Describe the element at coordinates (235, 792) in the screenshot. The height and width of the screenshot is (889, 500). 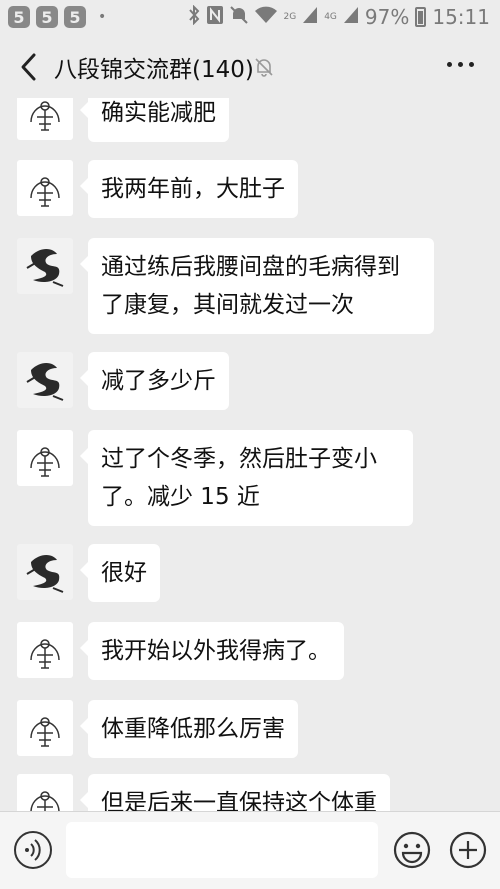
I see `message-bubble: 但是后来一直保持这个体重` at that location.